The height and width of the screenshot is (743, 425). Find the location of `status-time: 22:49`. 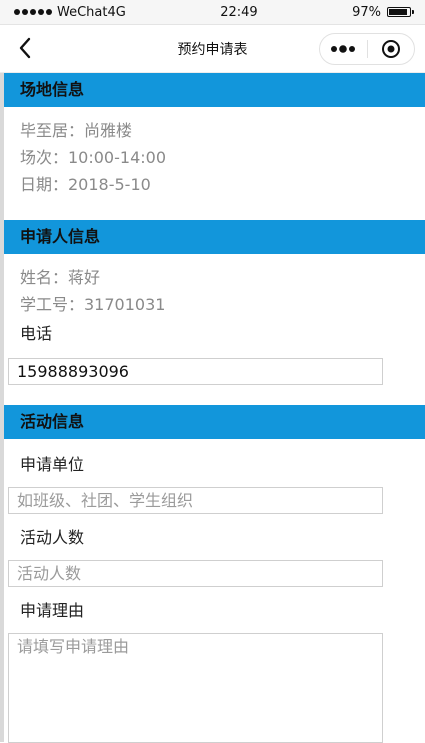

status-time: 22:49 is located at coordinates (239, 12).